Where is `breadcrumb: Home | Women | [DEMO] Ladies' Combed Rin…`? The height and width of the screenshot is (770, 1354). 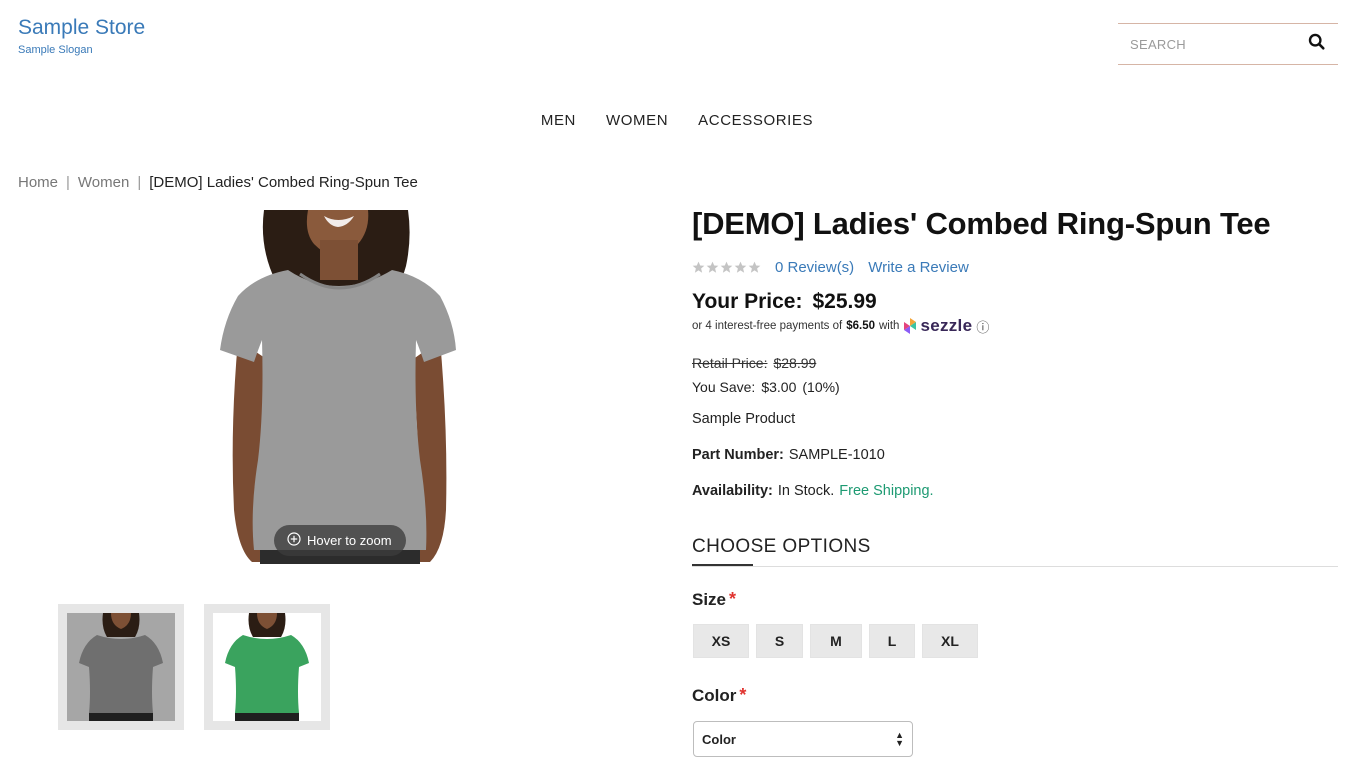 breadcrumb: Home | Women | [DEMO] Ladies' Combed Rin… is located at coordinates (218, 182).